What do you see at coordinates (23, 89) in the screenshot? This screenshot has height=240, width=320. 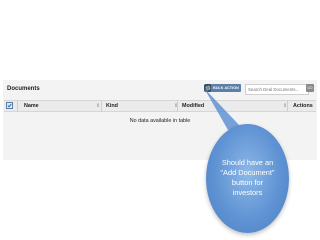 I see `panel-title: Documents` at bounding box center [23, 89].